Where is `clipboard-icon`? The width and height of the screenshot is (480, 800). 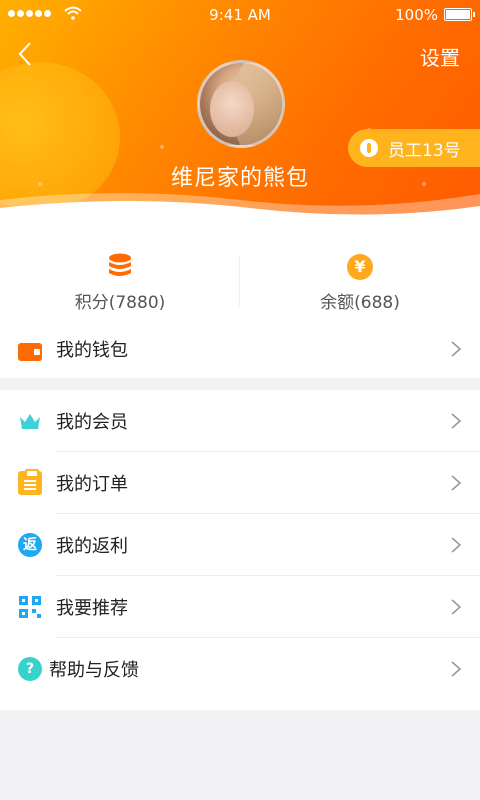
clipboard-icon is located at coordinates (30, 482).